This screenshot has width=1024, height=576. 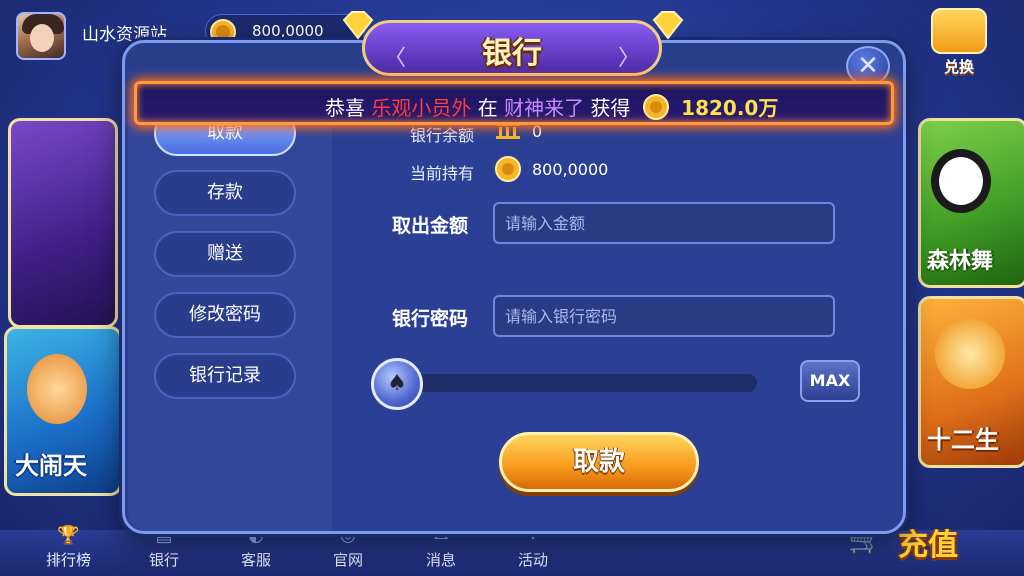 What do you see at coordinates (544, 108) in the screenshot?
I see `marquee-game: 财神来了` at bounding box center [544, 108].